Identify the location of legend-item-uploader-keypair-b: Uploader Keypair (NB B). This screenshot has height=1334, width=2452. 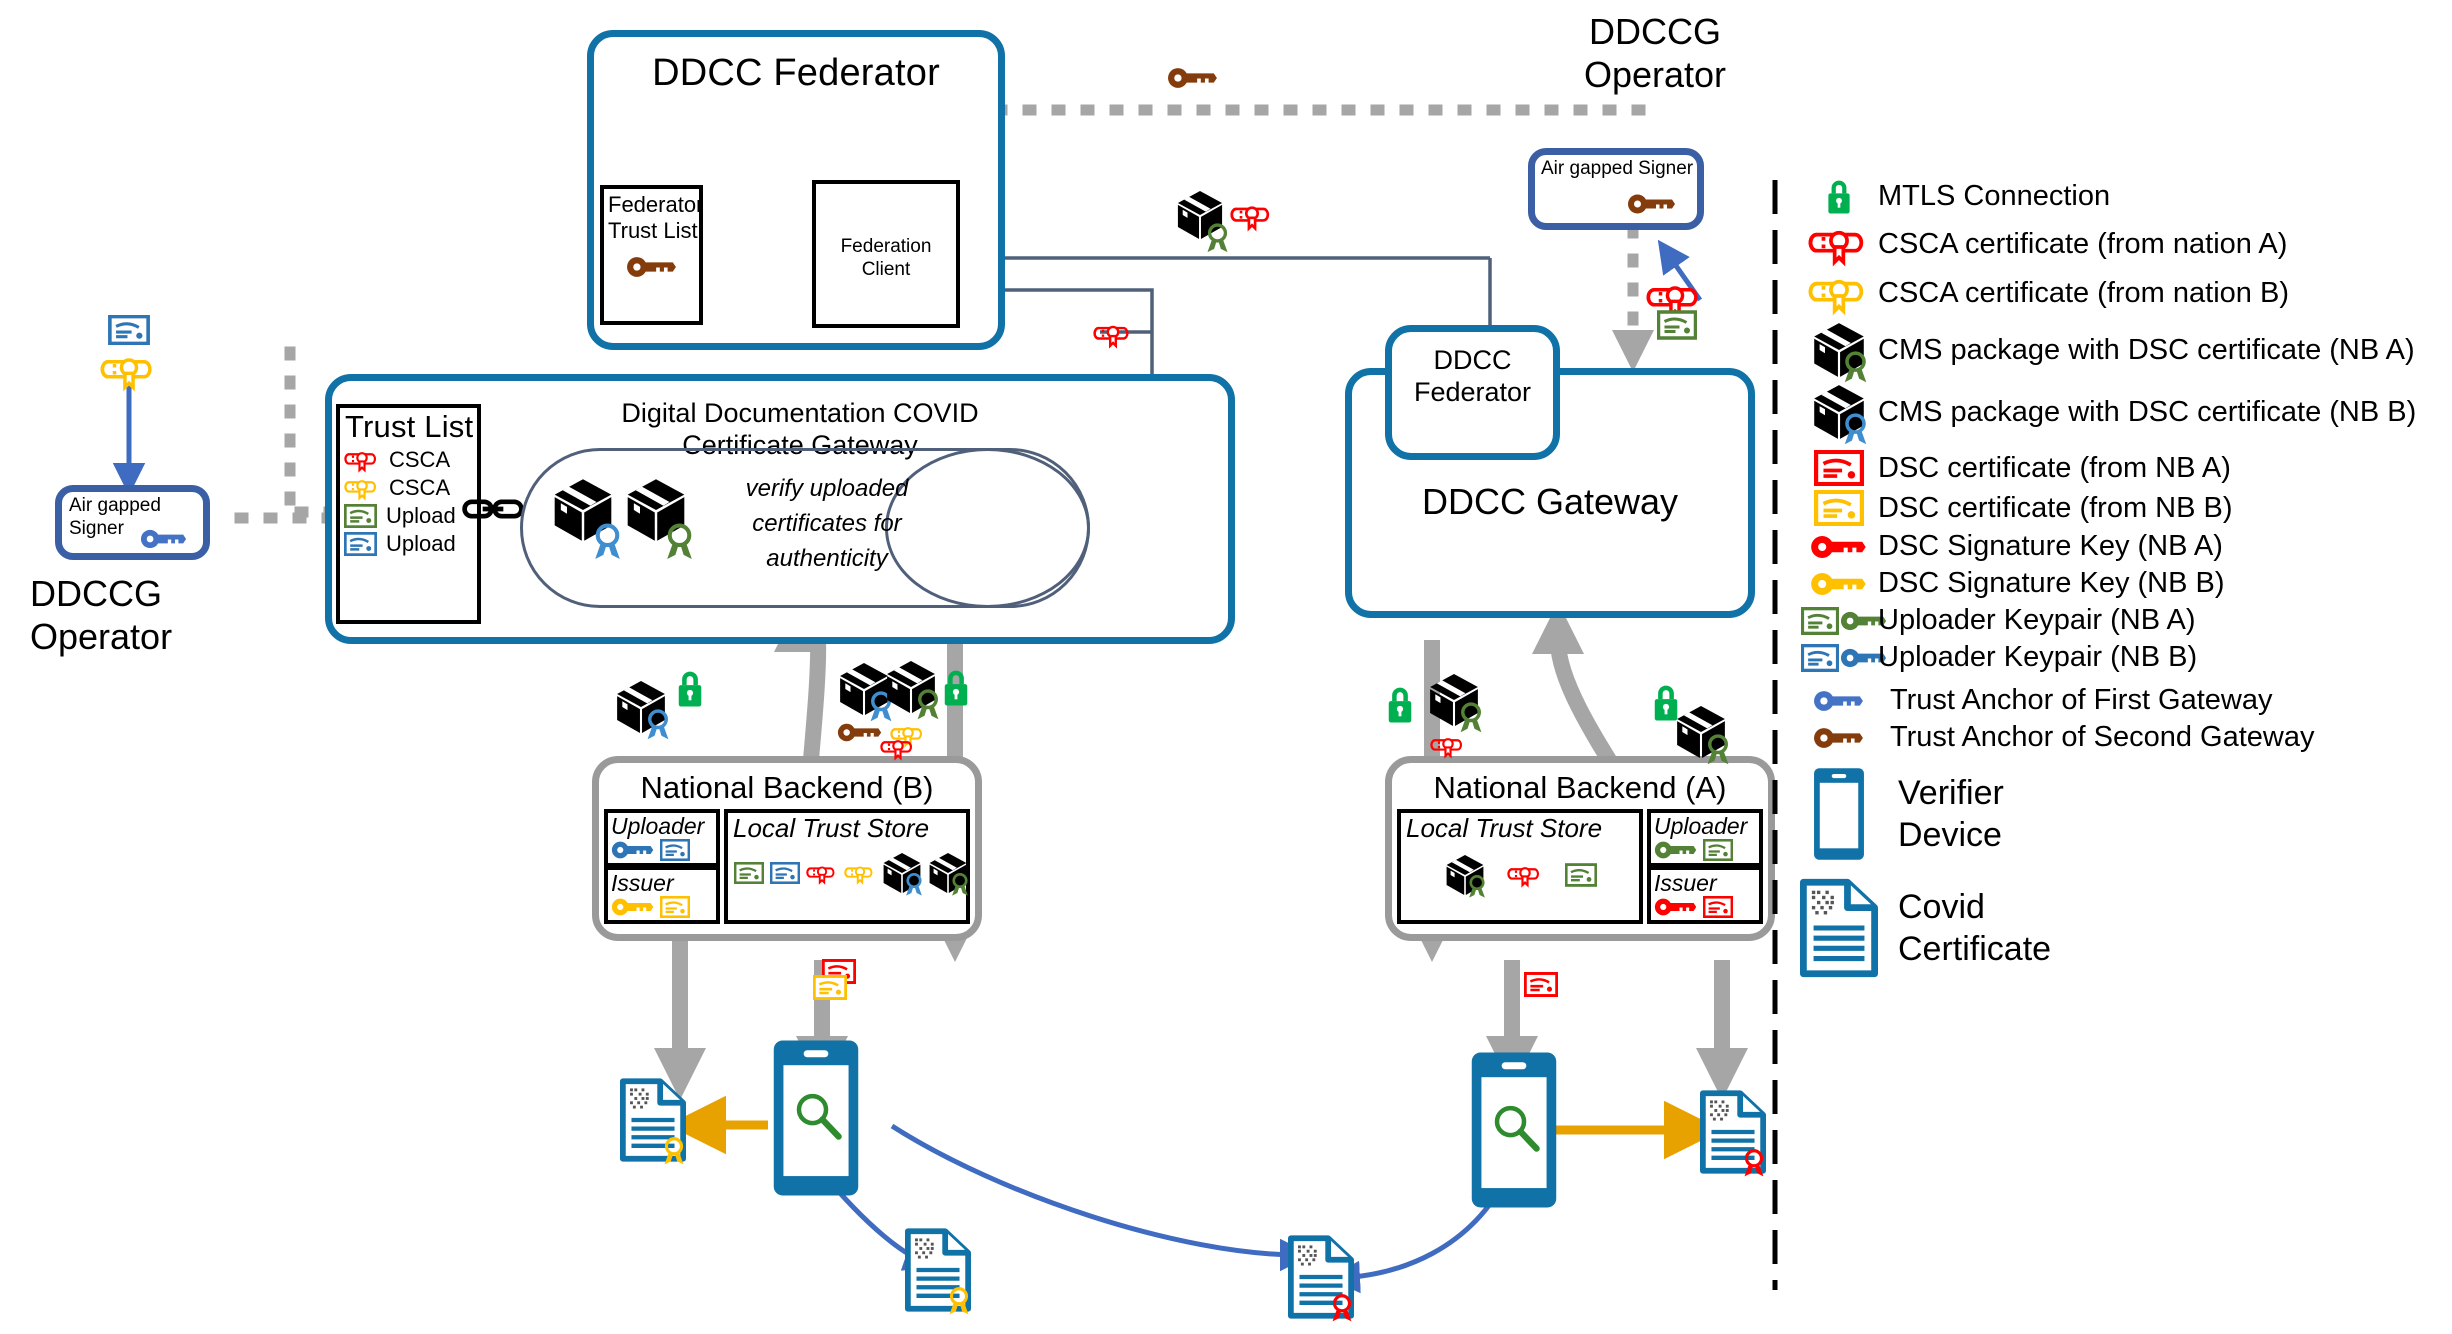
(2120, 657).